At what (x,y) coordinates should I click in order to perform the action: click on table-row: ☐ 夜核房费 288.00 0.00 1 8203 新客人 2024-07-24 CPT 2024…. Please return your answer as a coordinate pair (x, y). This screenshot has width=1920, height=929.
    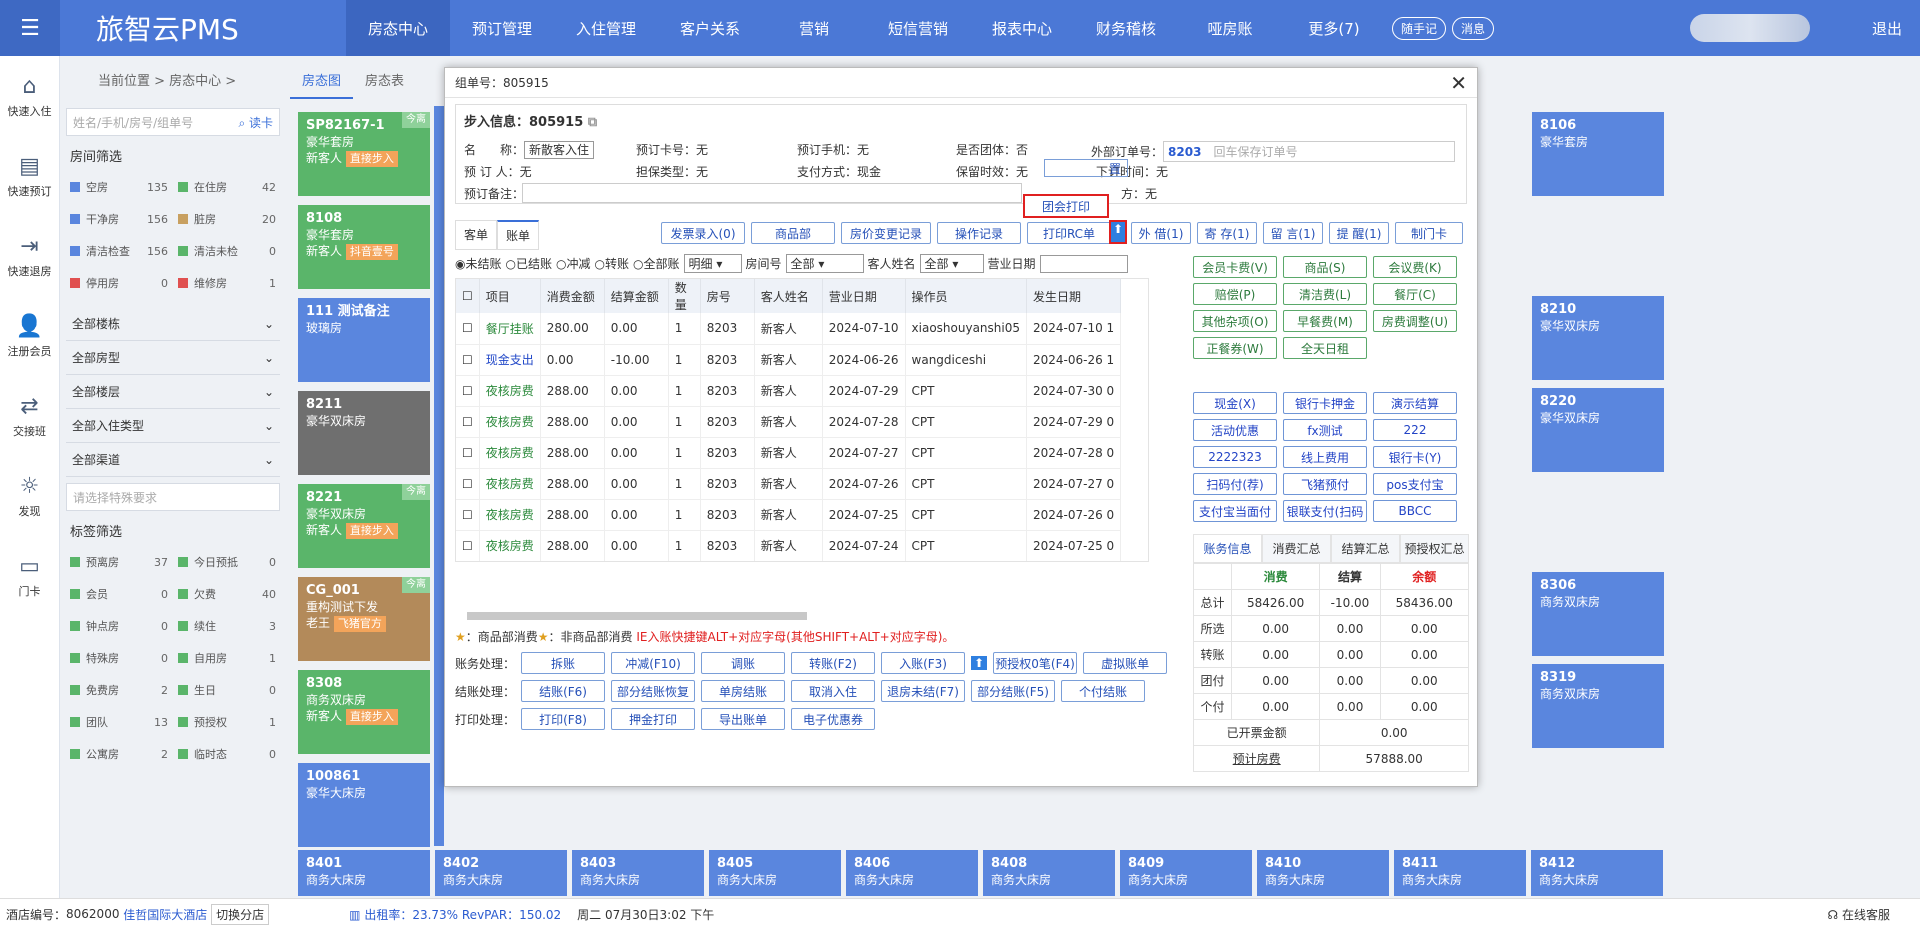
    Looking at the image, I should click on (789, 545).